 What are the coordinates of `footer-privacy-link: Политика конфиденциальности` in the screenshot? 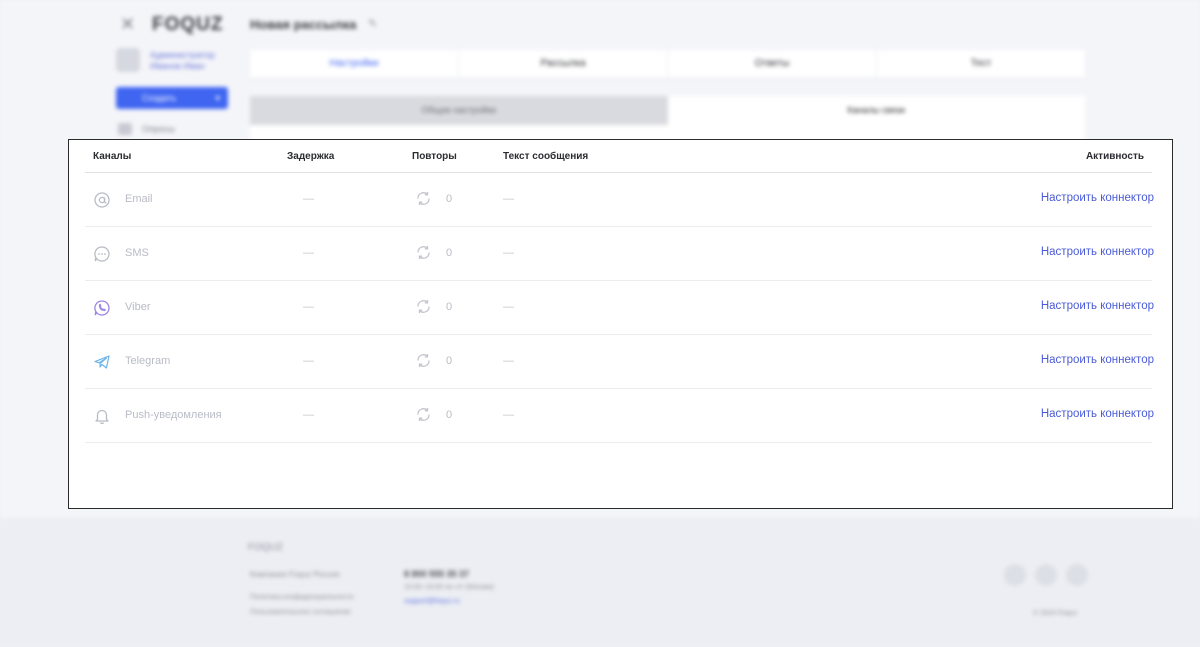 It's located at (301, 597).